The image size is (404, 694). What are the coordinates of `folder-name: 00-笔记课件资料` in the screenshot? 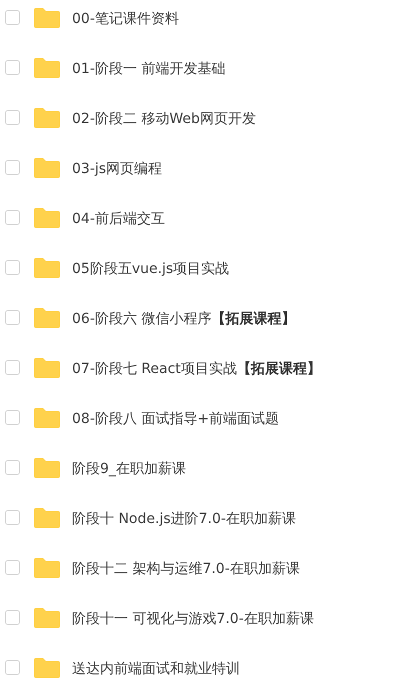 It's located at (125, 19).